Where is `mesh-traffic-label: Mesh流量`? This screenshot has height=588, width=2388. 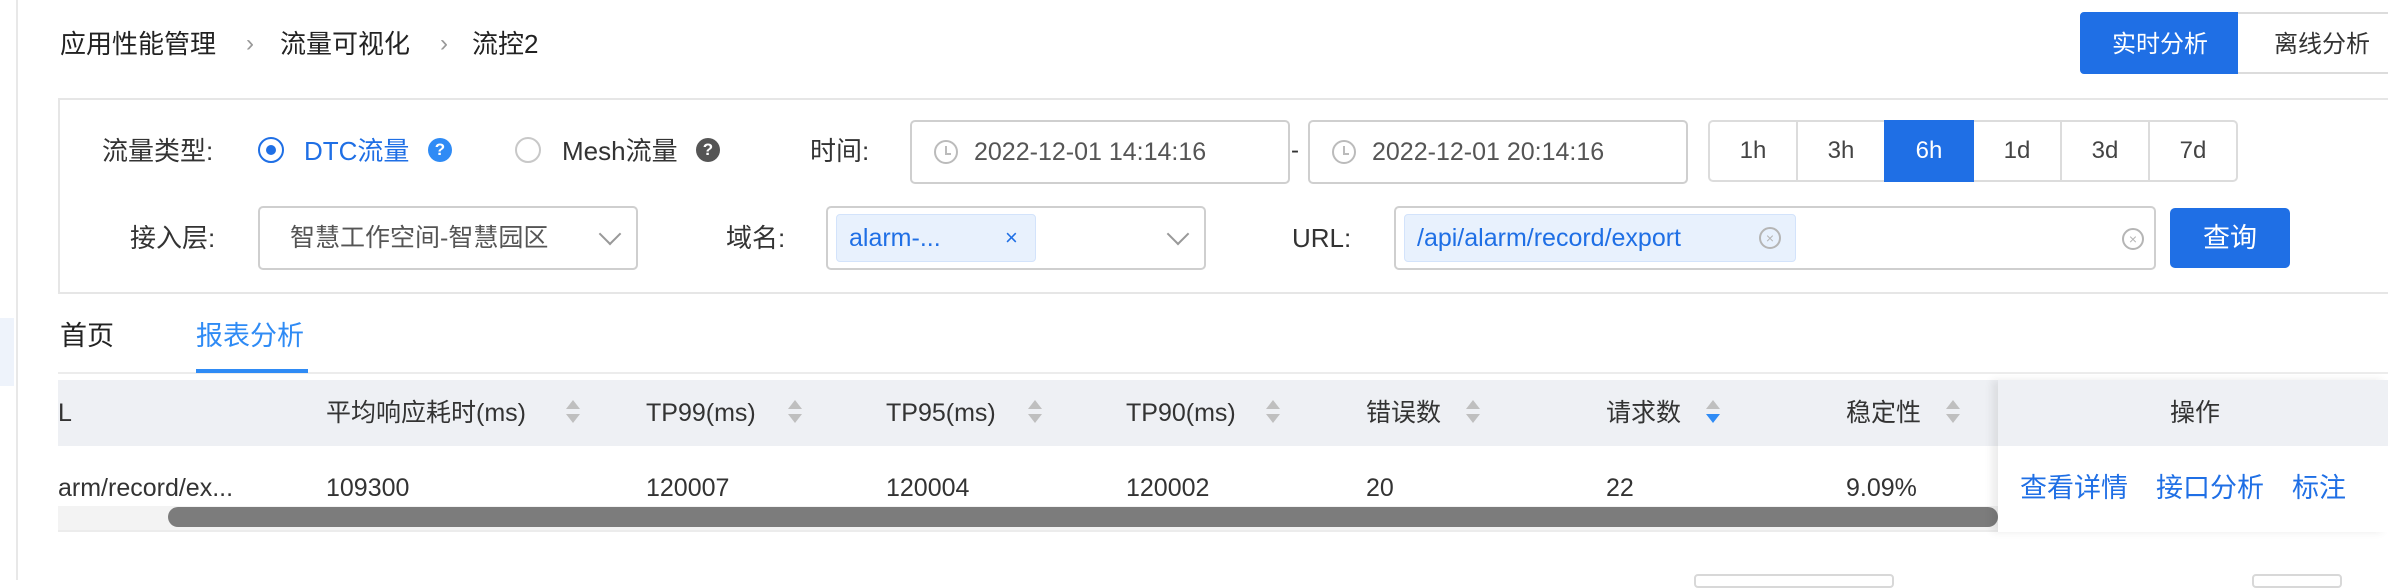
mesh-traffic-label: Mesh流量 is located at coordinates (620, 151).